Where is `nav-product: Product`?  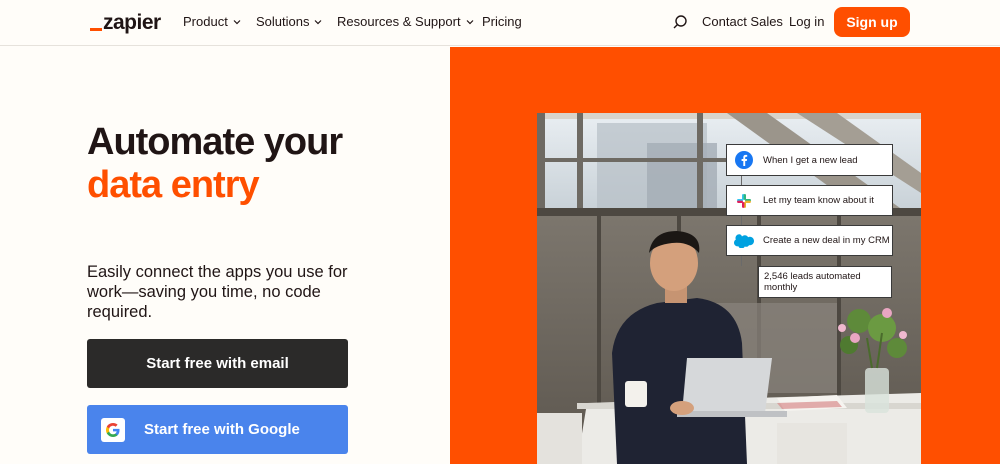 nav-product: Product is located at coordinates (212, 21).